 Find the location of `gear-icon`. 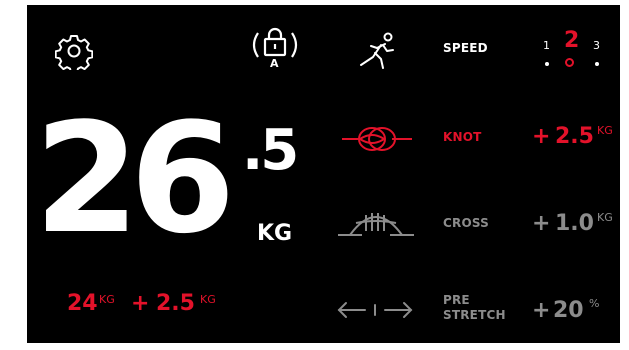

gear-icon is located at coordinates (74, 51).